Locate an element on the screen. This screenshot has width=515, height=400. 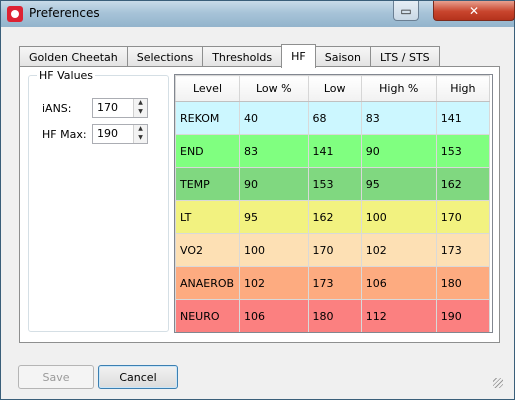
table-row: NEURO 106 180 112 190 is located at coordinates (333, 316).